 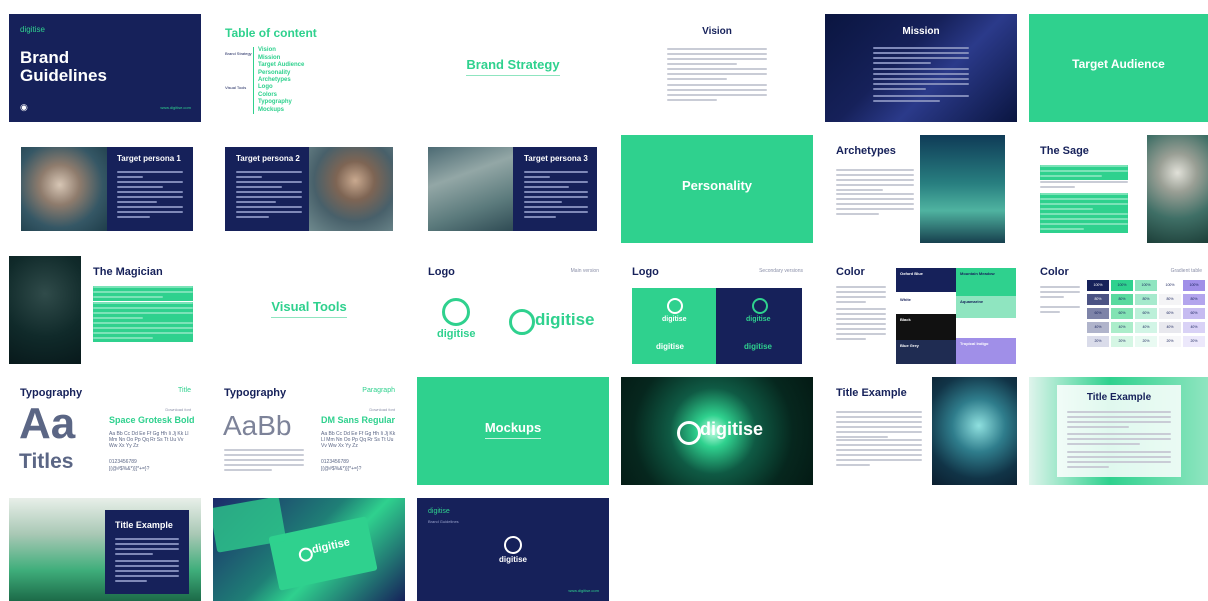 What do you see at coordinates (275, 88) in the screenshot?
I see `toc-item: Logo` at bounding box center [275, 88].